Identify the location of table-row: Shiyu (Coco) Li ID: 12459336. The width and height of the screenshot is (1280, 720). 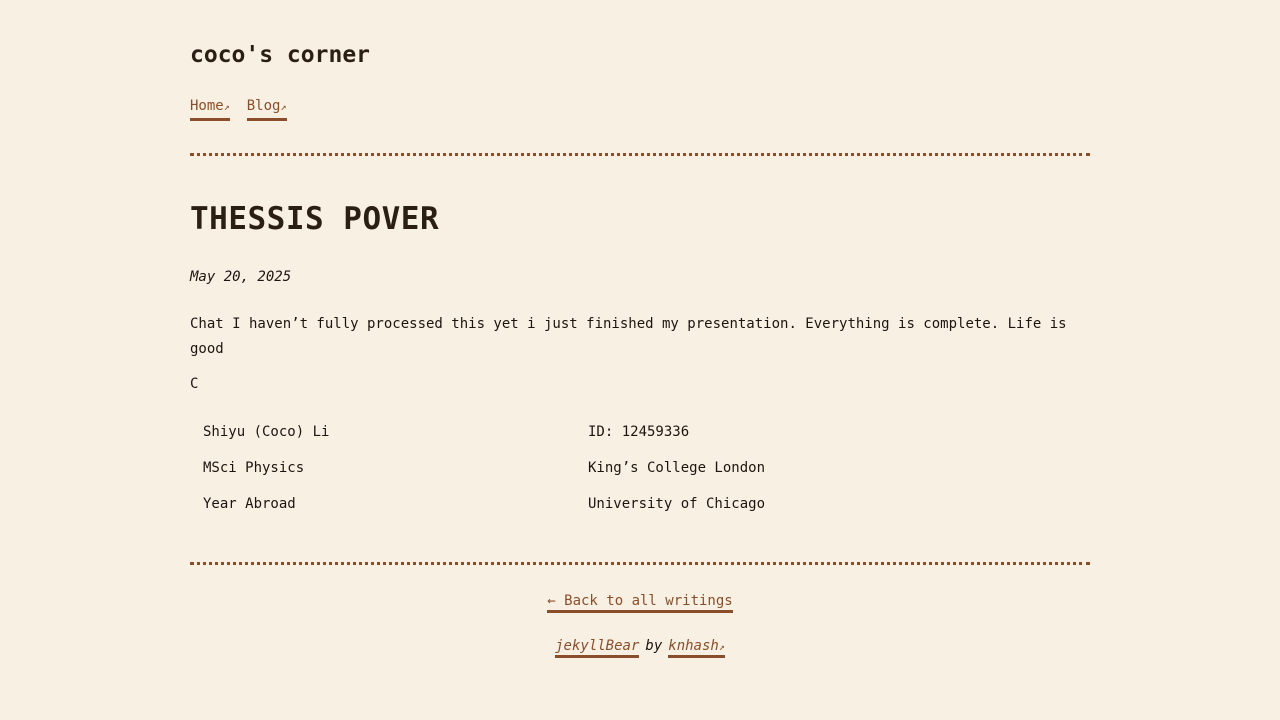
(640, 432).